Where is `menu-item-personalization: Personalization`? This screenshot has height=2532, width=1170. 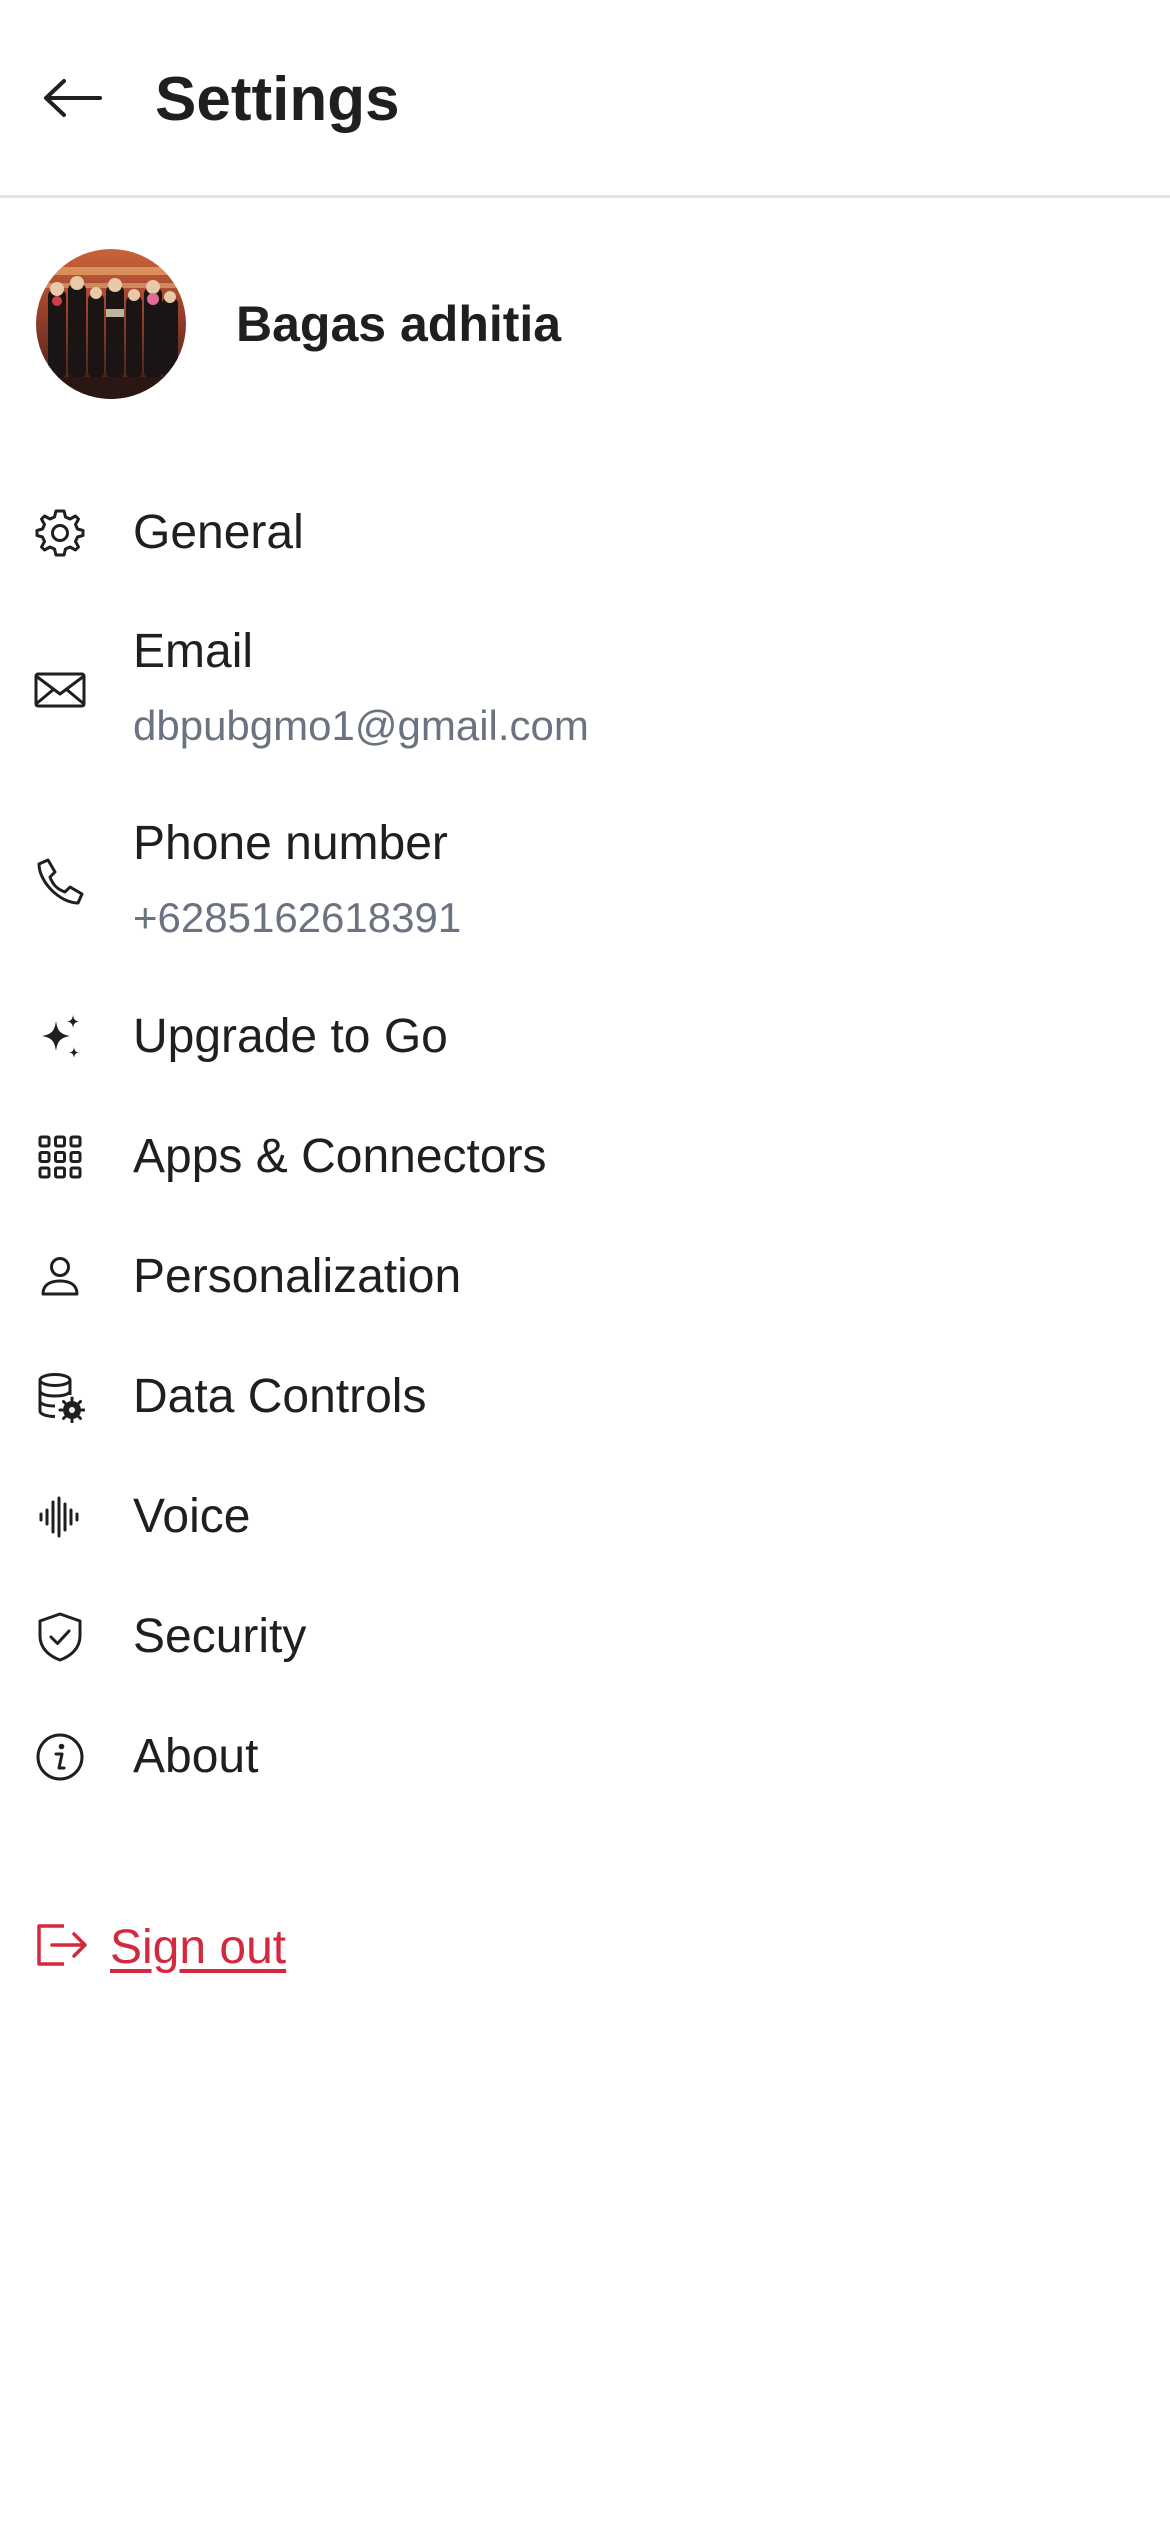
menu-item-personalization: Personalization is located at coordinates (585, 1277).